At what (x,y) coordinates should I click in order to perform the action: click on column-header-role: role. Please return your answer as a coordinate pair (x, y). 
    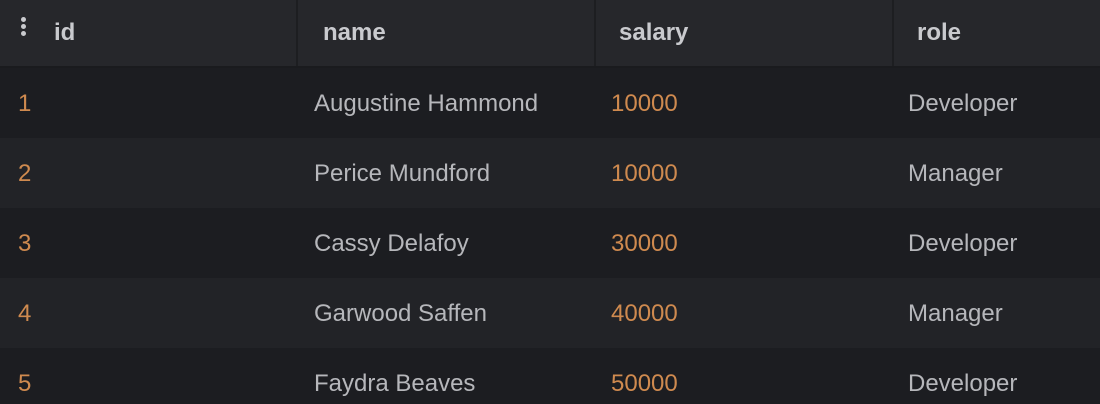
    Looking at the image, I should click on (997, 33).